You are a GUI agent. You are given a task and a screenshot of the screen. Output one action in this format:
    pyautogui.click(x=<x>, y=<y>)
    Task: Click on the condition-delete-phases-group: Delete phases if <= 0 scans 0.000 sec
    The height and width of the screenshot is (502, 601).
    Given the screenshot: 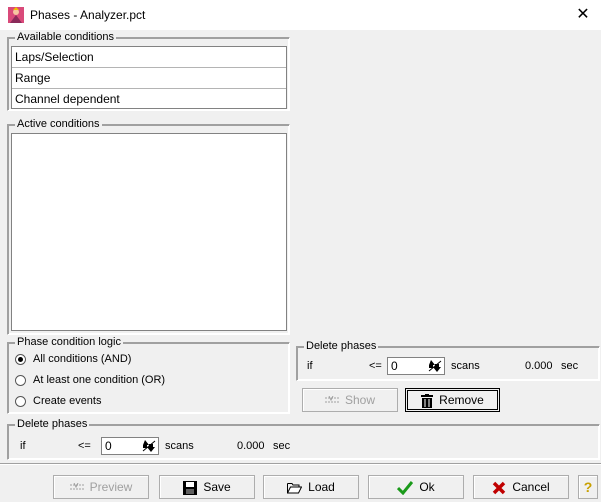 What is the action you would take?
    pyautogui.click(x=448, y=360)
    